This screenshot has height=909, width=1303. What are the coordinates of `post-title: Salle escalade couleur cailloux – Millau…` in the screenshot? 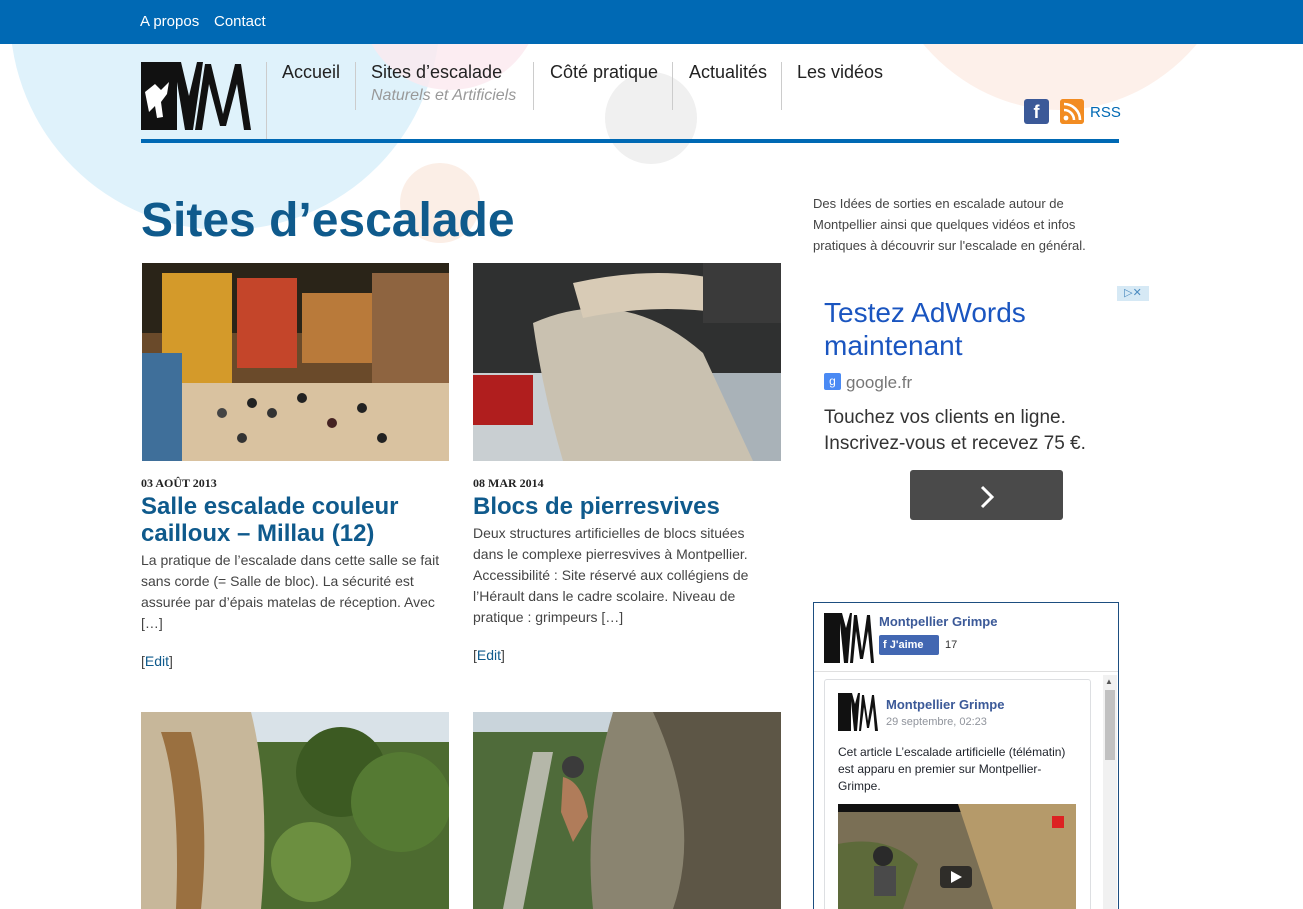 It's located at (291, 520).